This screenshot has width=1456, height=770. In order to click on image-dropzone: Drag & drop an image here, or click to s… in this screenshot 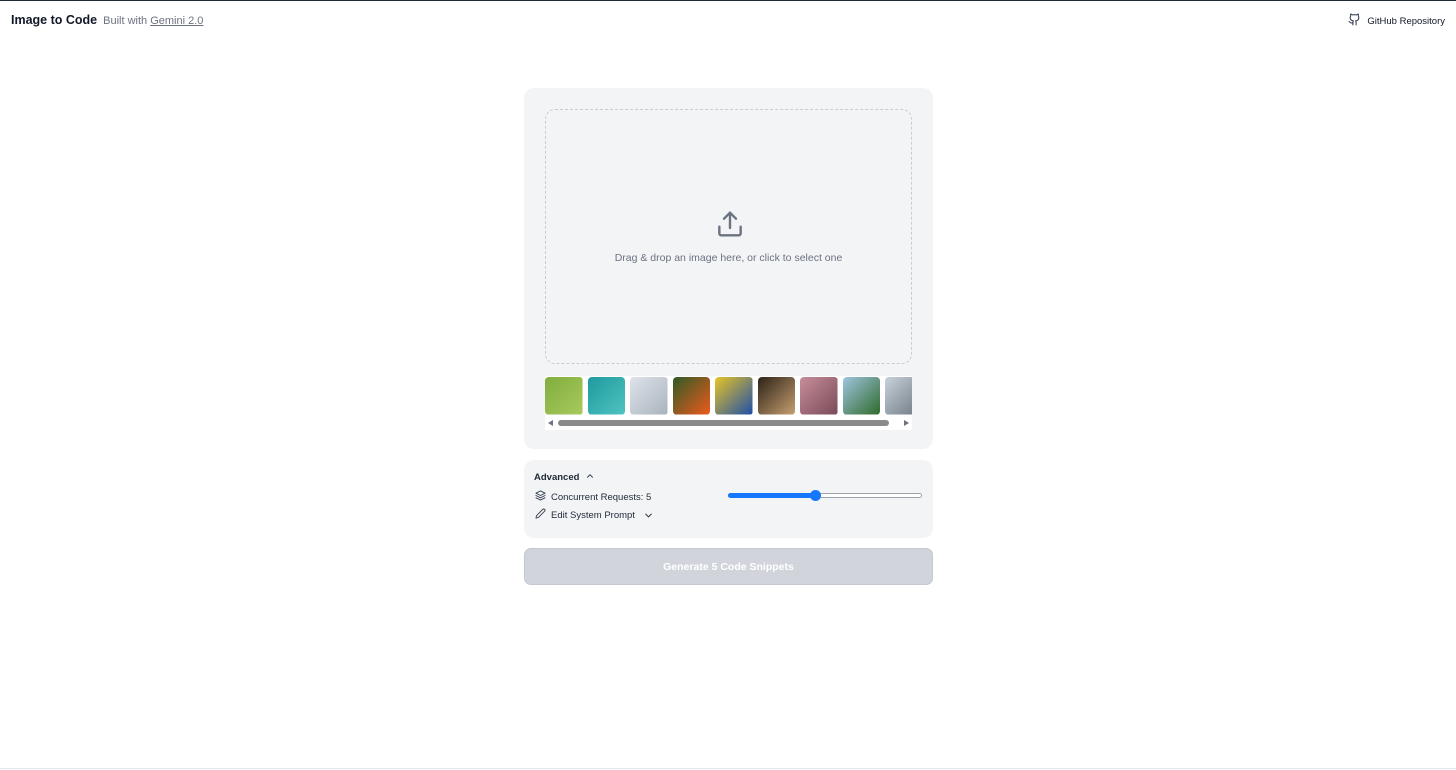, I will do `click(728, 236)`.